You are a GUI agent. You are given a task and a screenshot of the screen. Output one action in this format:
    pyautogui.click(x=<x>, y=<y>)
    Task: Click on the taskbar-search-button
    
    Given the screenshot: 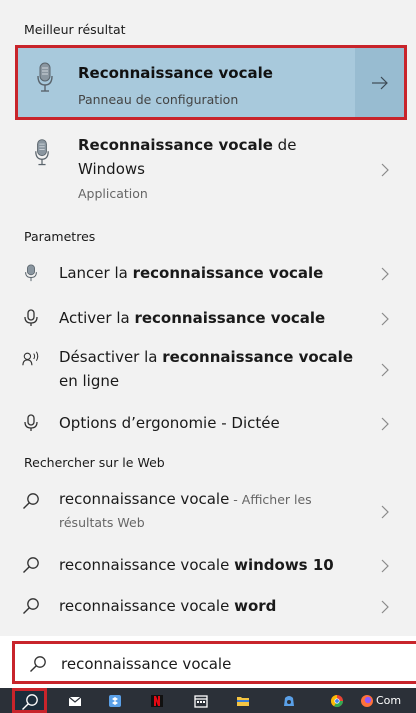 What is the action you would take?
    pyautogui.click(x=29, y=700)
    